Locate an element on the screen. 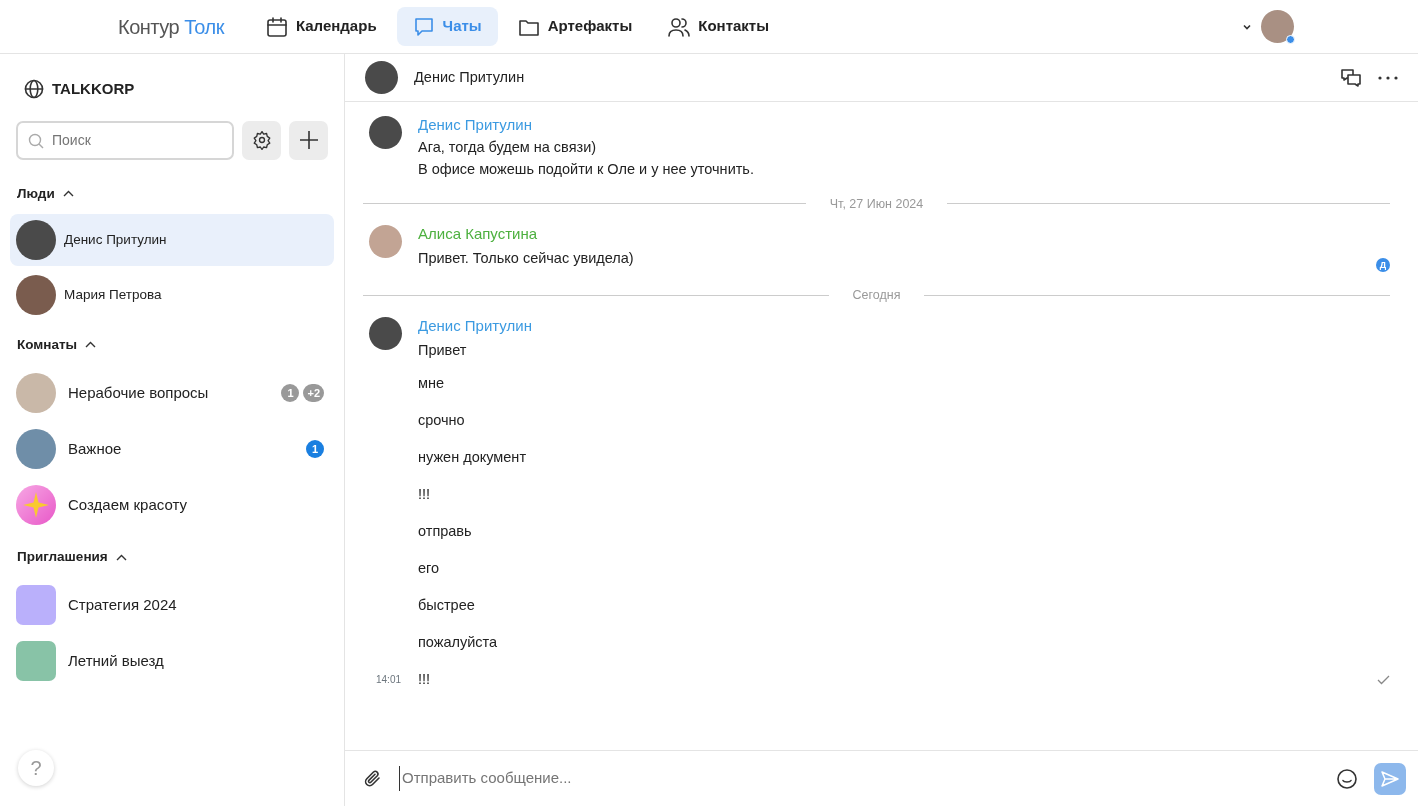 This screenshot has height=806, width=1418. people-icon is located at coordinates (679, 26).